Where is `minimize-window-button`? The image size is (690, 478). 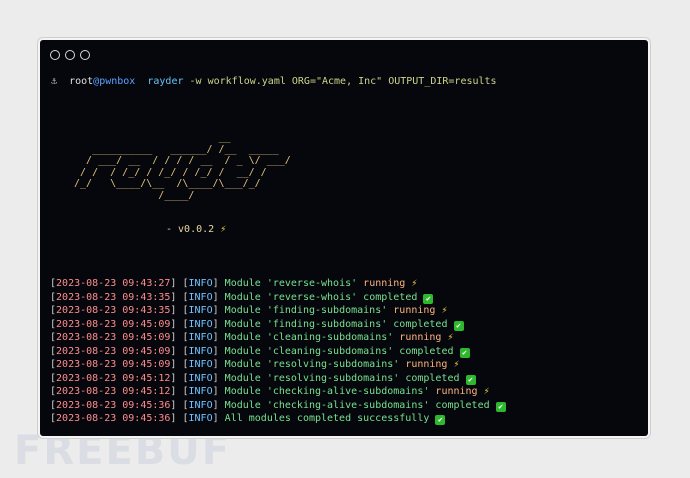
minimize-window-button is located at coordinates (70, 55).